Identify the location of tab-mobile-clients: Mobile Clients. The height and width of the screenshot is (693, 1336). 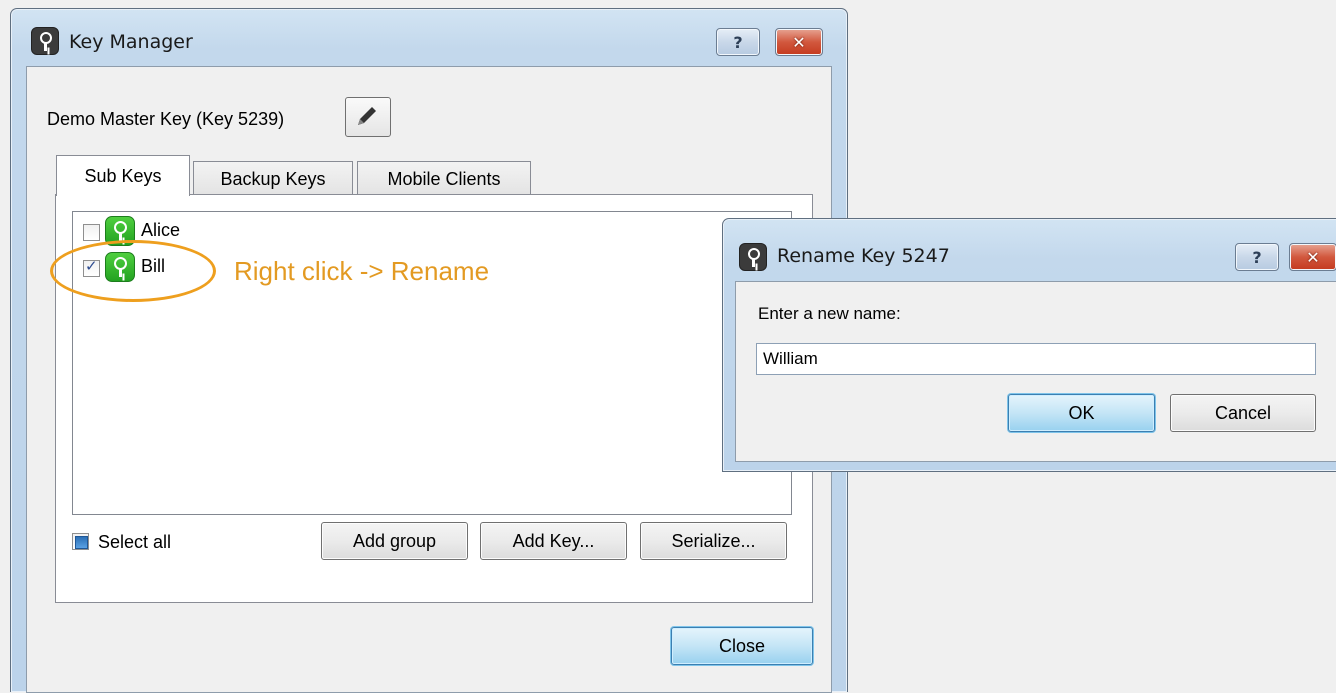
(444, 178).